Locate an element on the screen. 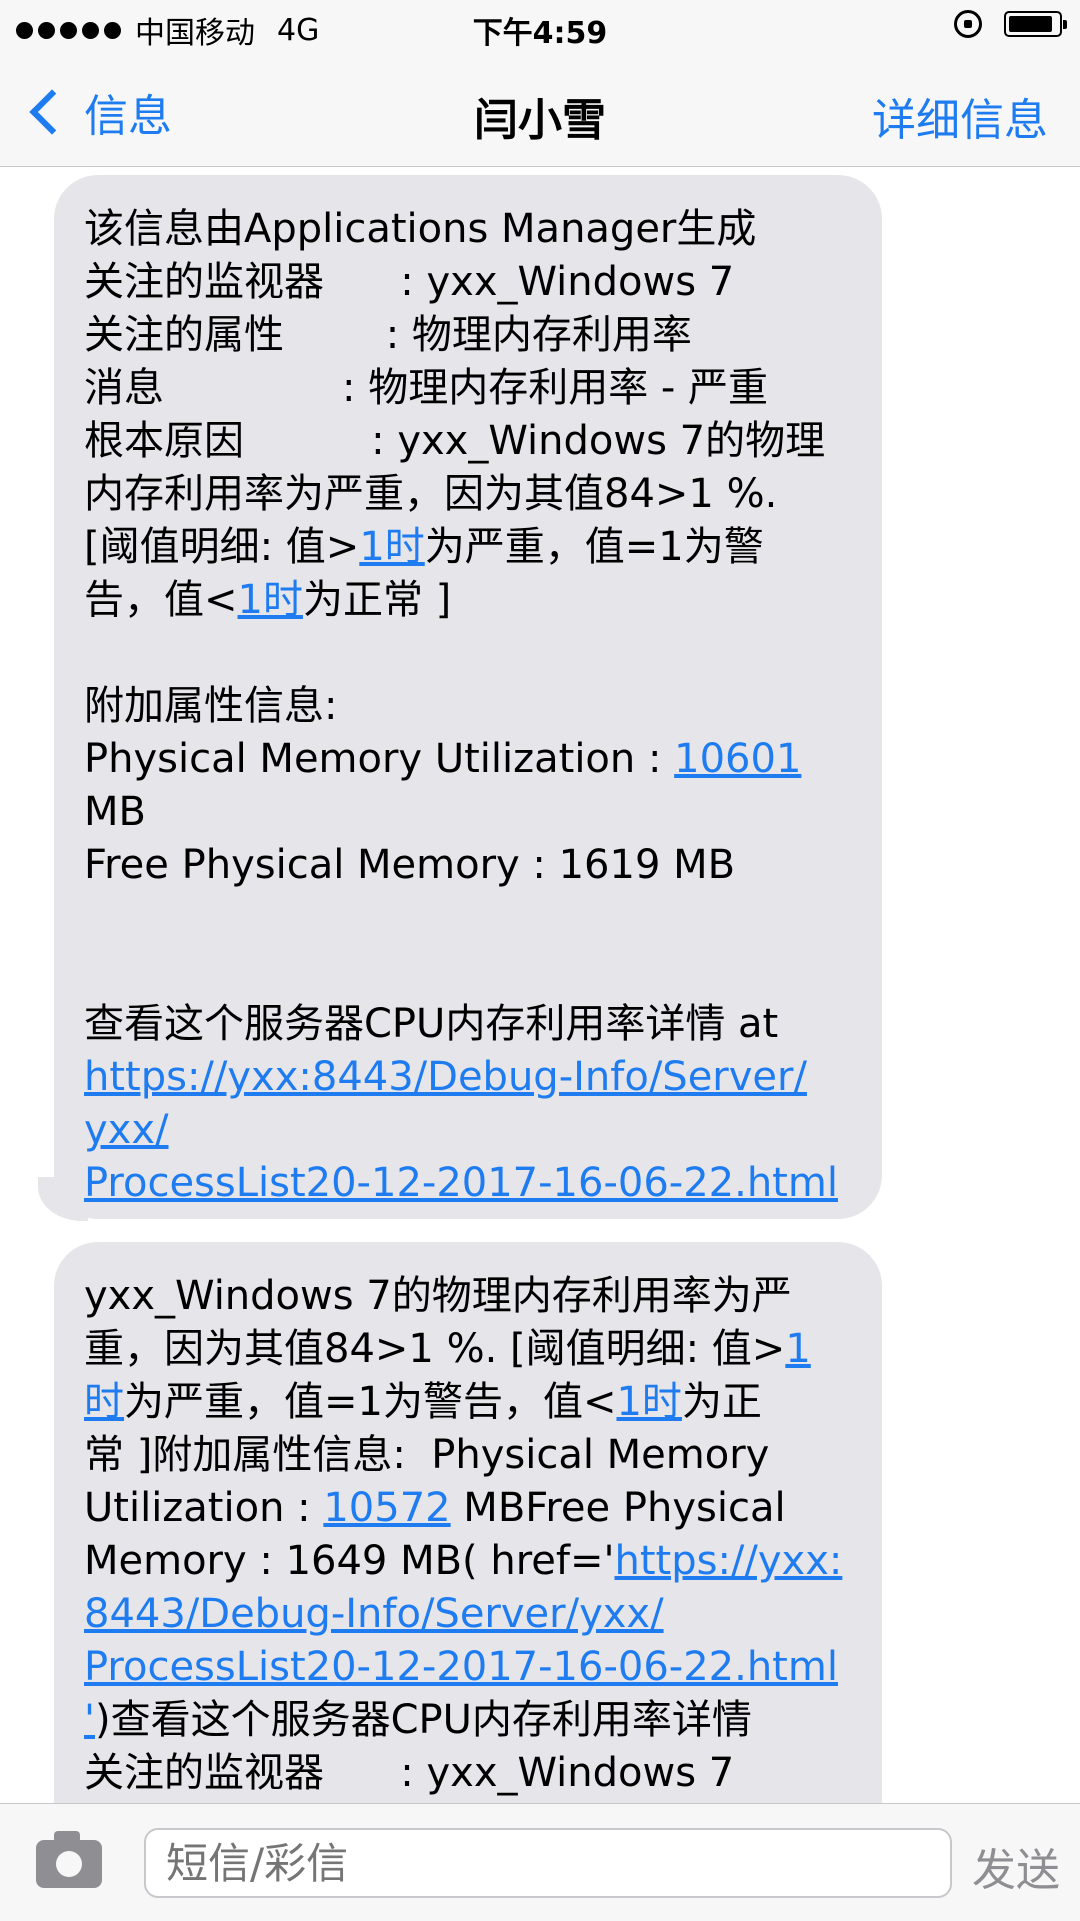 This screenshot has height=1921, width=1080. message-link: 1 is located at coordinates (797, 1349).